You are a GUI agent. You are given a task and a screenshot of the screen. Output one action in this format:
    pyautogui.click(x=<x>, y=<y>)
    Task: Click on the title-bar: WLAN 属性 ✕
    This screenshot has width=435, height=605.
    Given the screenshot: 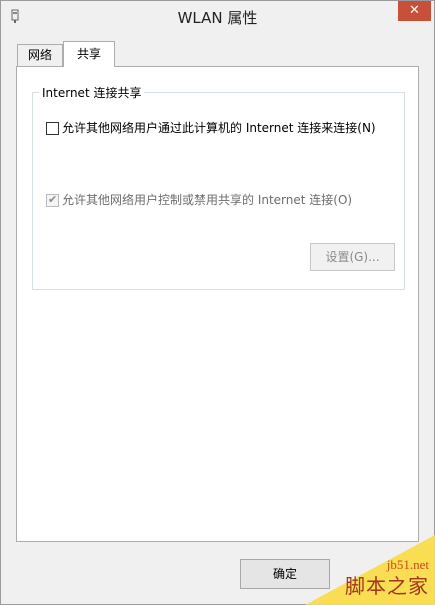 What is the action you would take?
    pyautogui.click(x=217, y=16)
    